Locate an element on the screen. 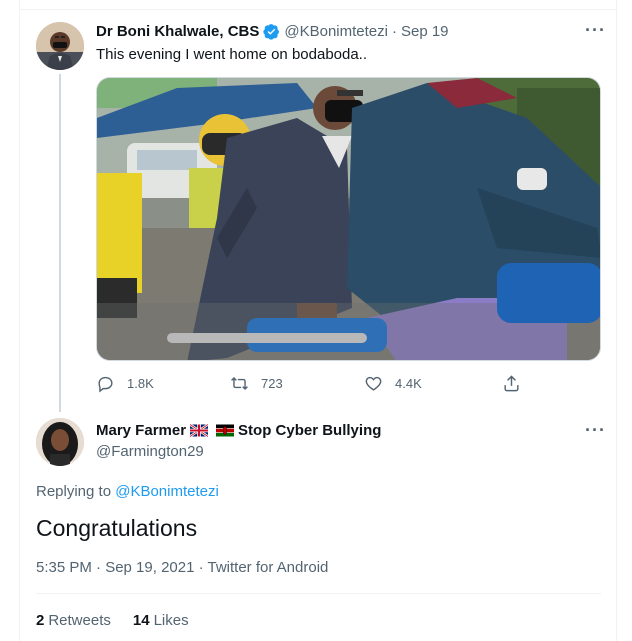 This screenshot has height=641, width=632. uk-flag-icon is located at coordinates (199, 430).